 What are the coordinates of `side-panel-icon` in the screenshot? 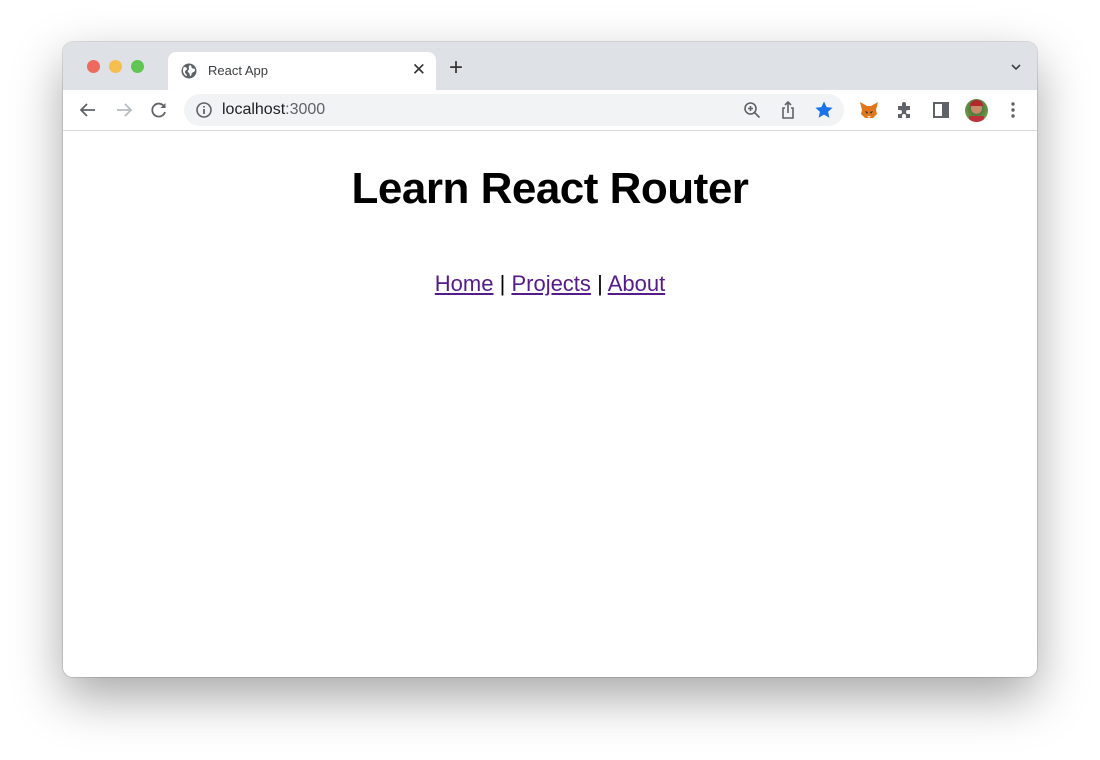 It's located at (941, 110).